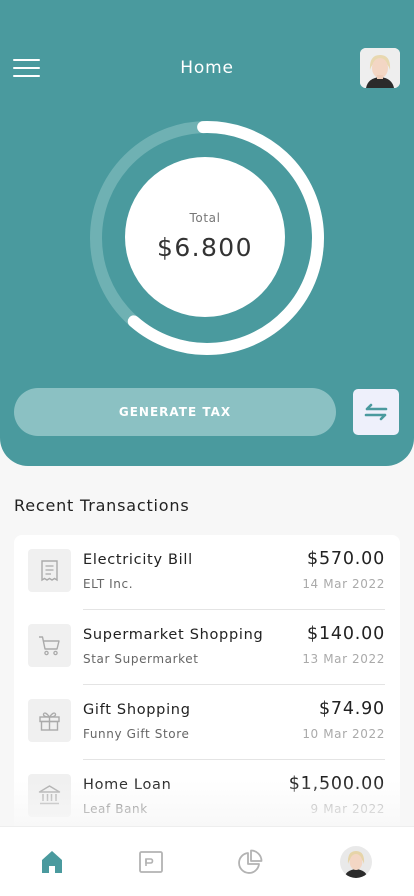 This screenshot has height=896, width=414. Describe the element at coordinates (49, 795) in the screenshot. I see `bank-icon` at that location.